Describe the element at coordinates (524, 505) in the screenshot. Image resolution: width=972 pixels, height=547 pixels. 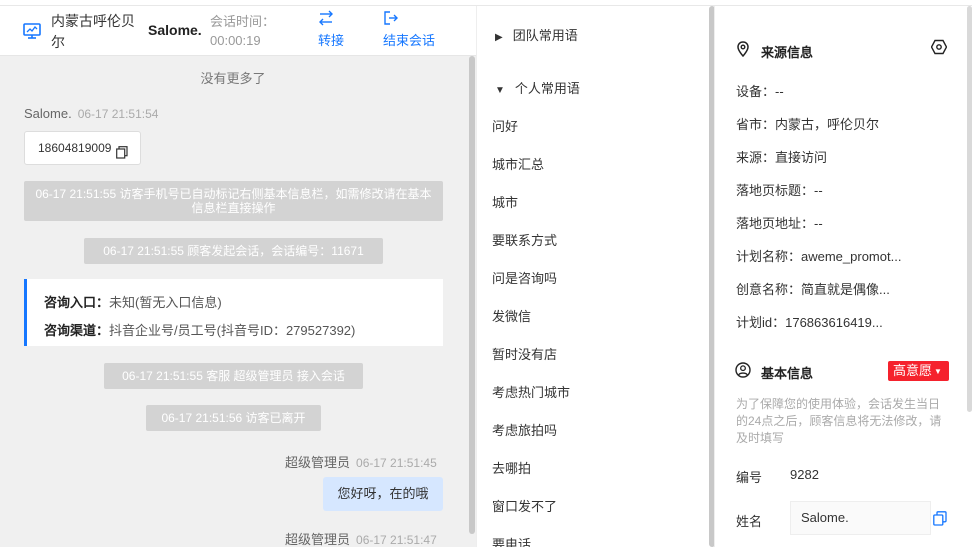
I see `phrase-item: 窗口发不了` at that location.